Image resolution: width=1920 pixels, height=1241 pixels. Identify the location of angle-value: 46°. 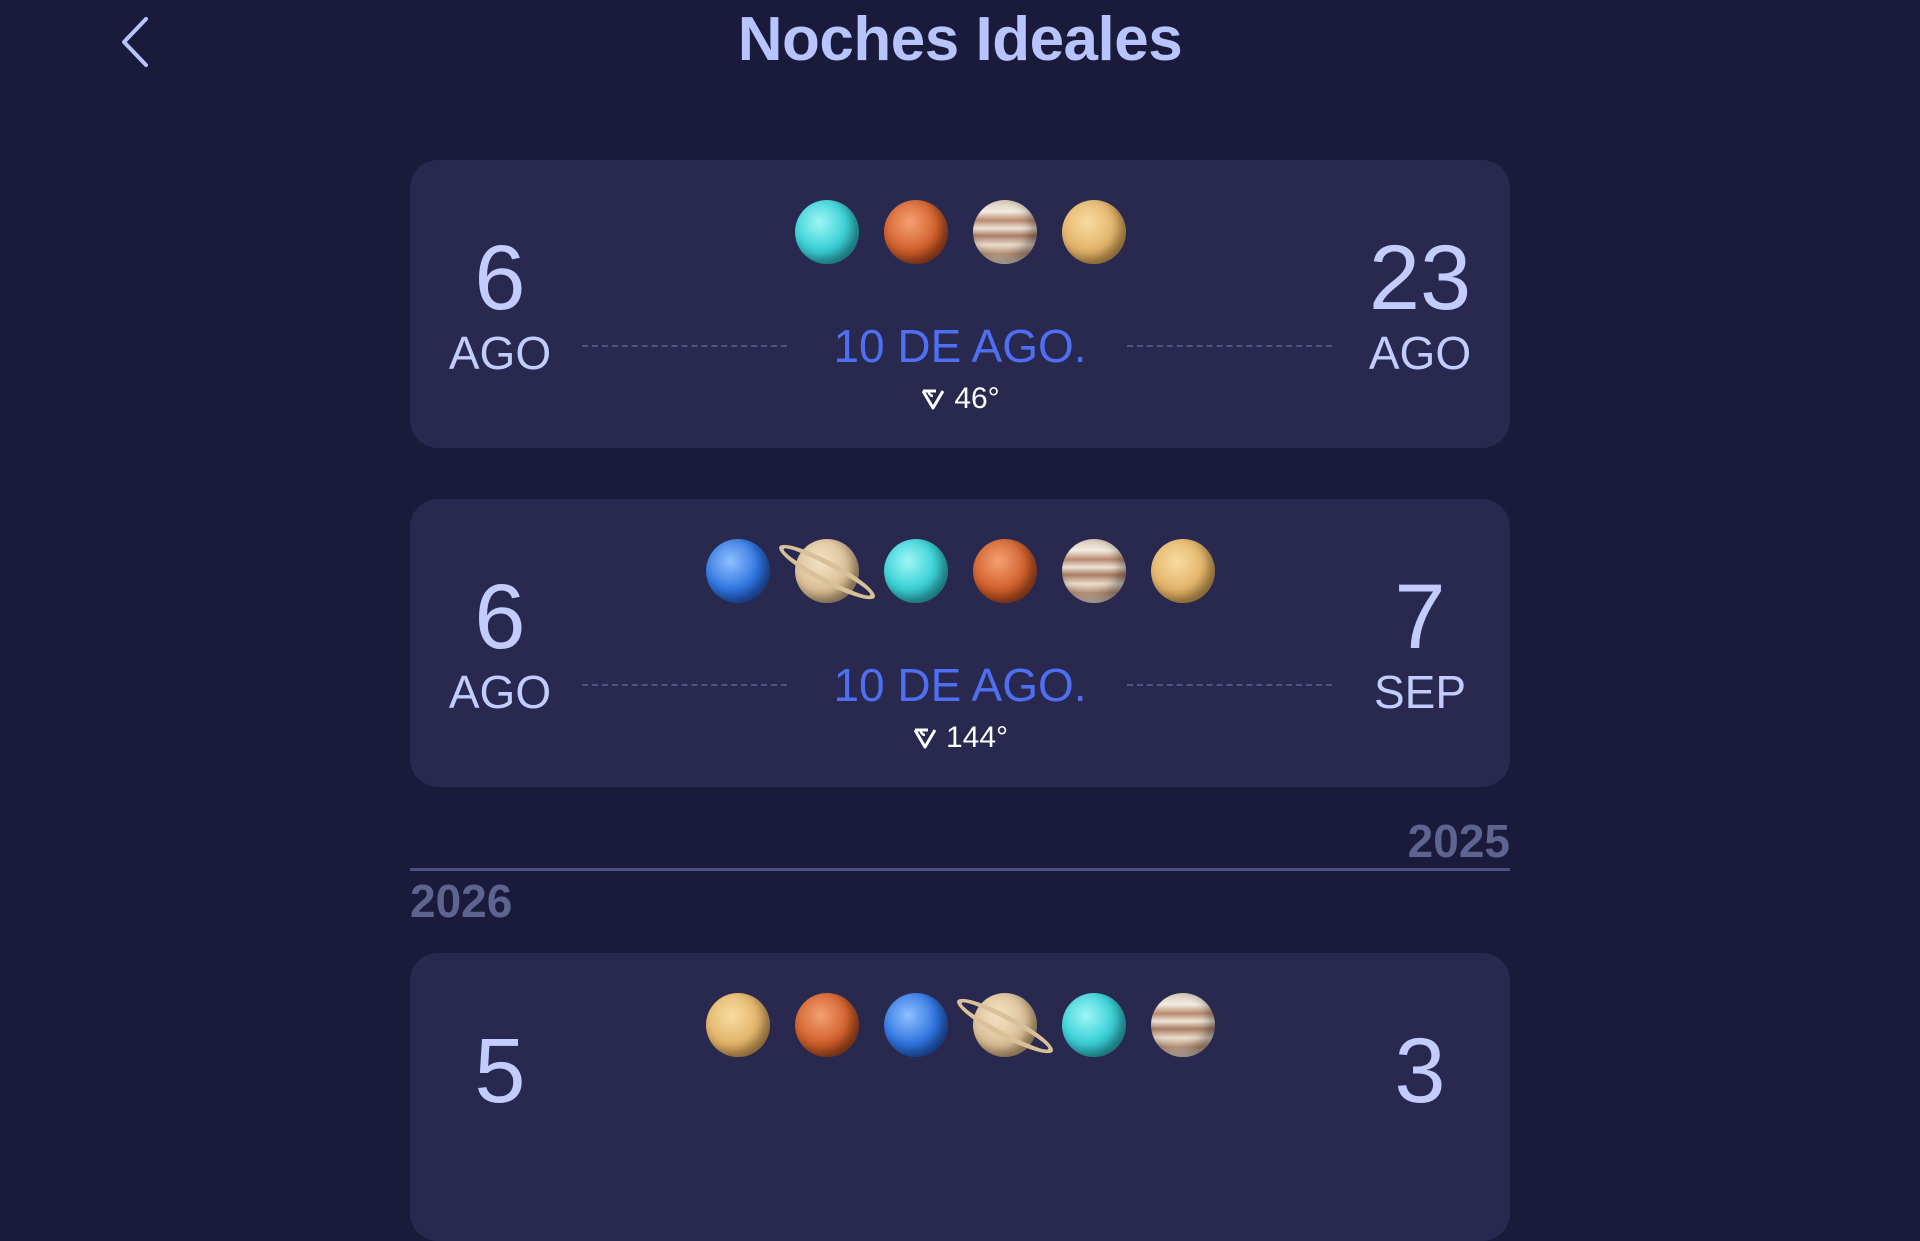
(977, 398).